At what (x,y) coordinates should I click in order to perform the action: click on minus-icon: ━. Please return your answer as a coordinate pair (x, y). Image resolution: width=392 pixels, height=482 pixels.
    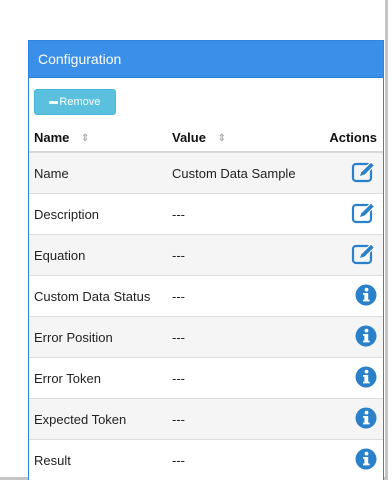
    Looking at the image, I should click on (53, 102).